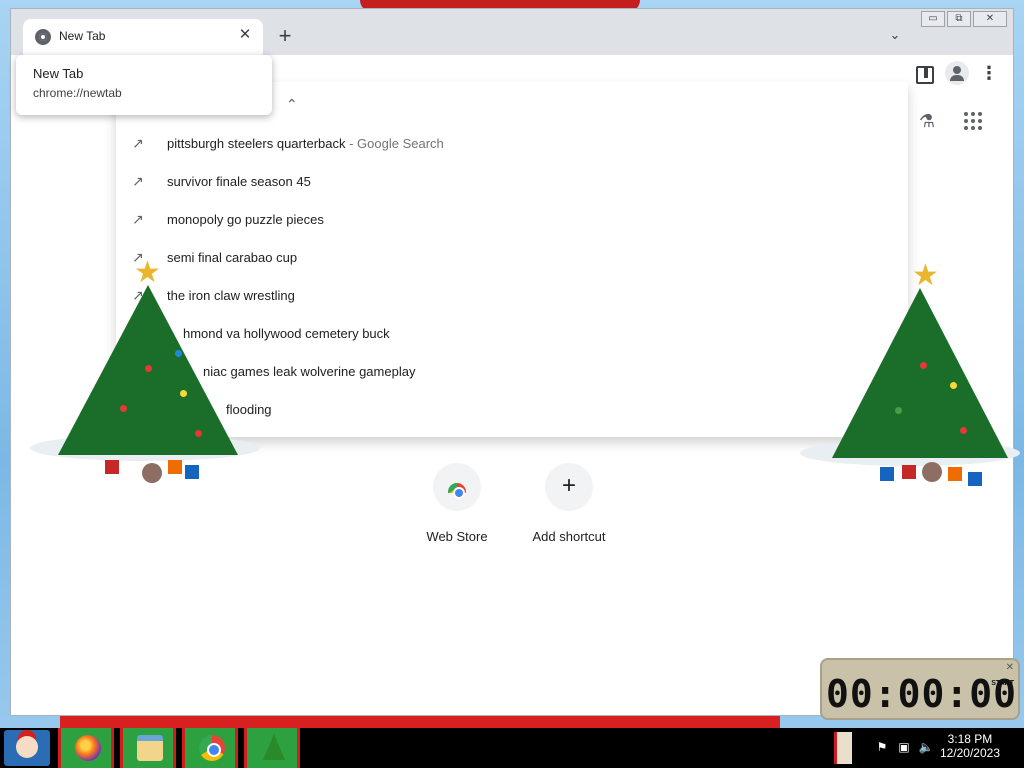 This screenshot has width=1024, height=768. I want to click on chrome-icon, so click(212, 748).